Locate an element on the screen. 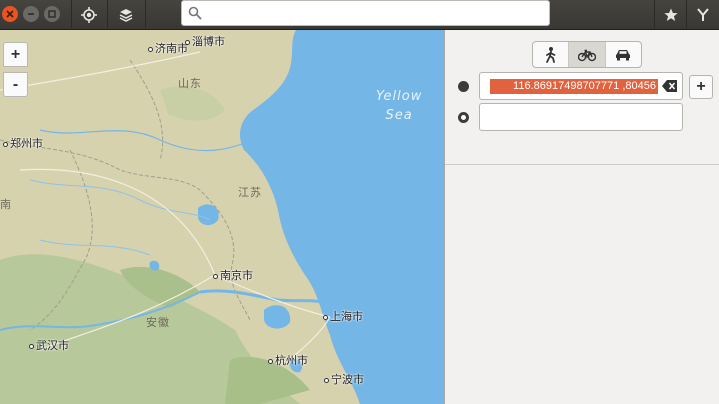 Image resolution: width=719 pixels, height=404 pixels. city-label-zibo: 淄博市 is located at coordinates (205, 42).